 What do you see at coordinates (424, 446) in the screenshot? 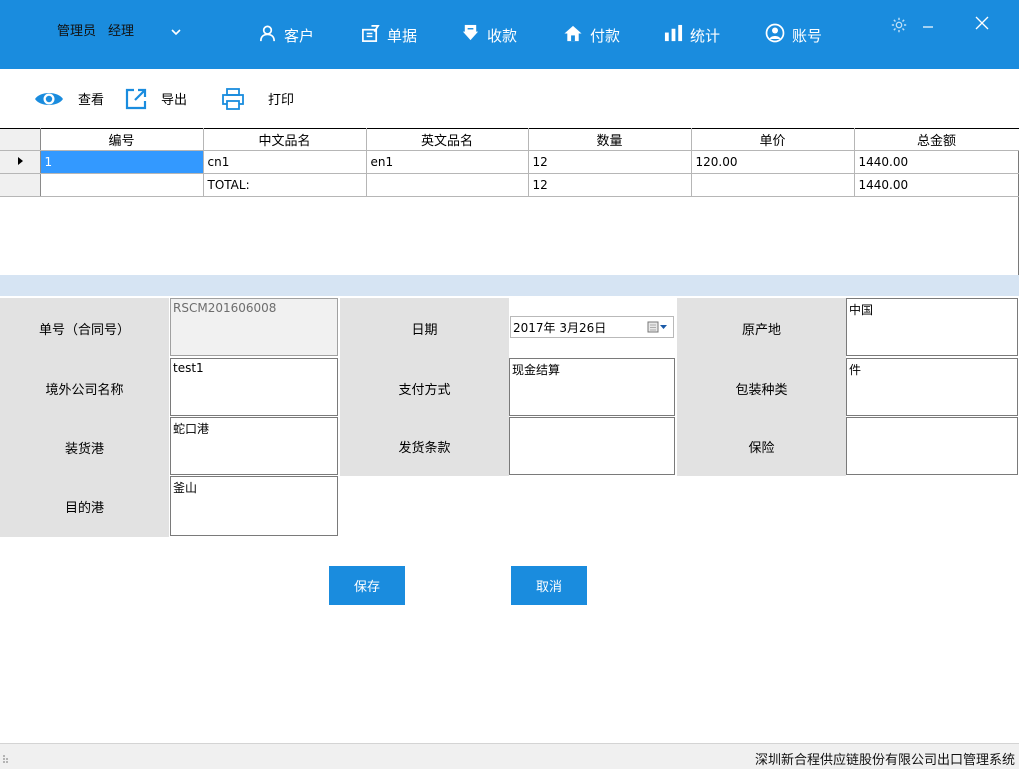
I see `shipping-terms-label: 发货条款` at bounding box center [424, 446].